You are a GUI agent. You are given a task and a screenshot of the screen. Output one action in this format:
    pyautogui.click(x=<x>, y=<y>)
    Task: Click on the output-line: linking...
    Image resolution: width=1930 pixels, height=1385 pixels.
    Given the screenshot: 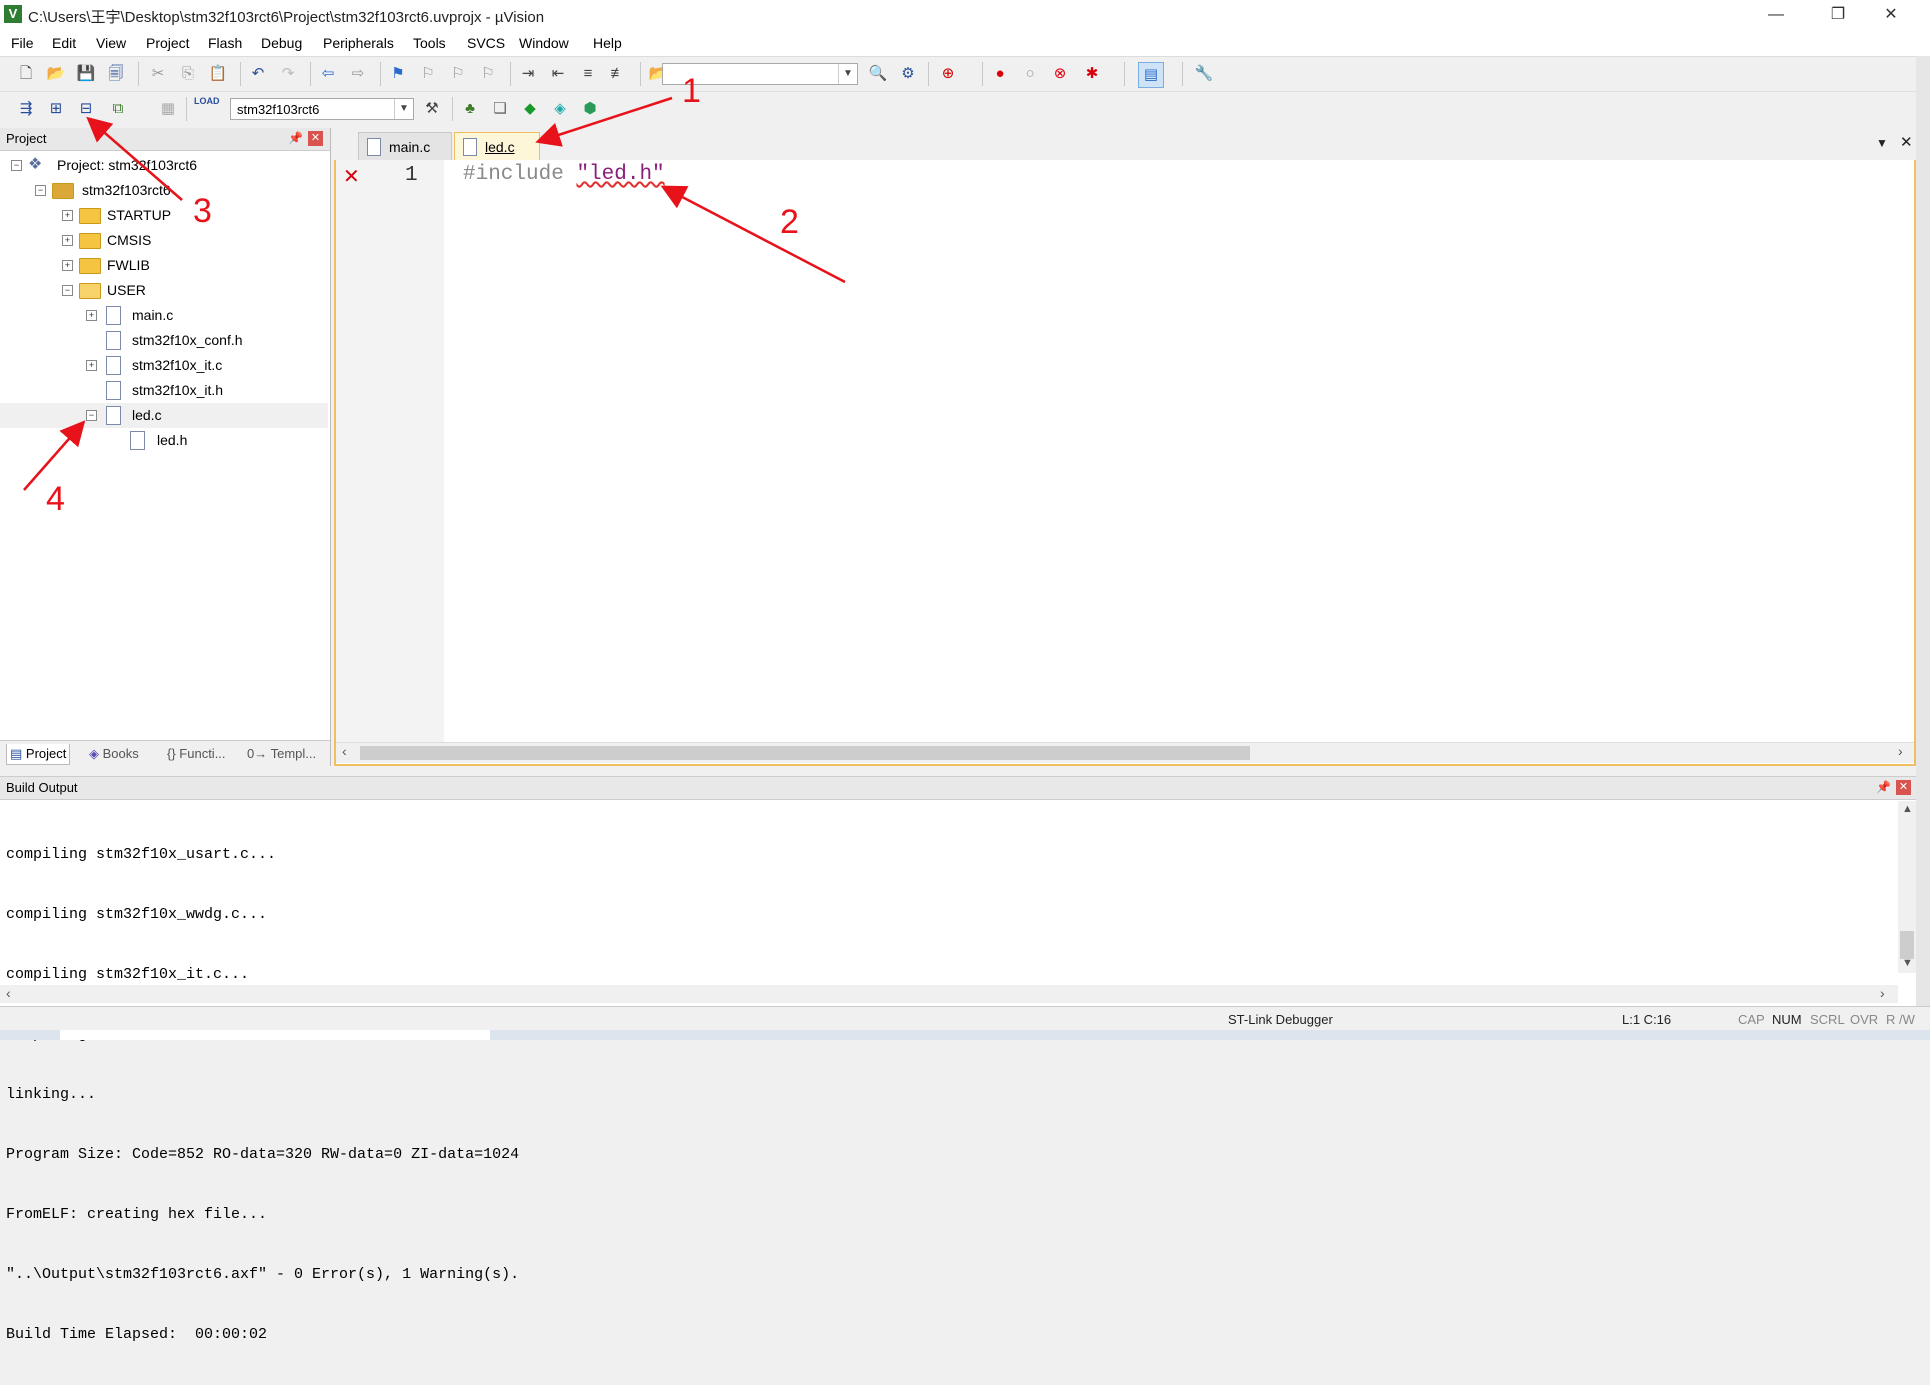 What is the action you would take?
    pyautogui.click(x=51, y=1094)
    